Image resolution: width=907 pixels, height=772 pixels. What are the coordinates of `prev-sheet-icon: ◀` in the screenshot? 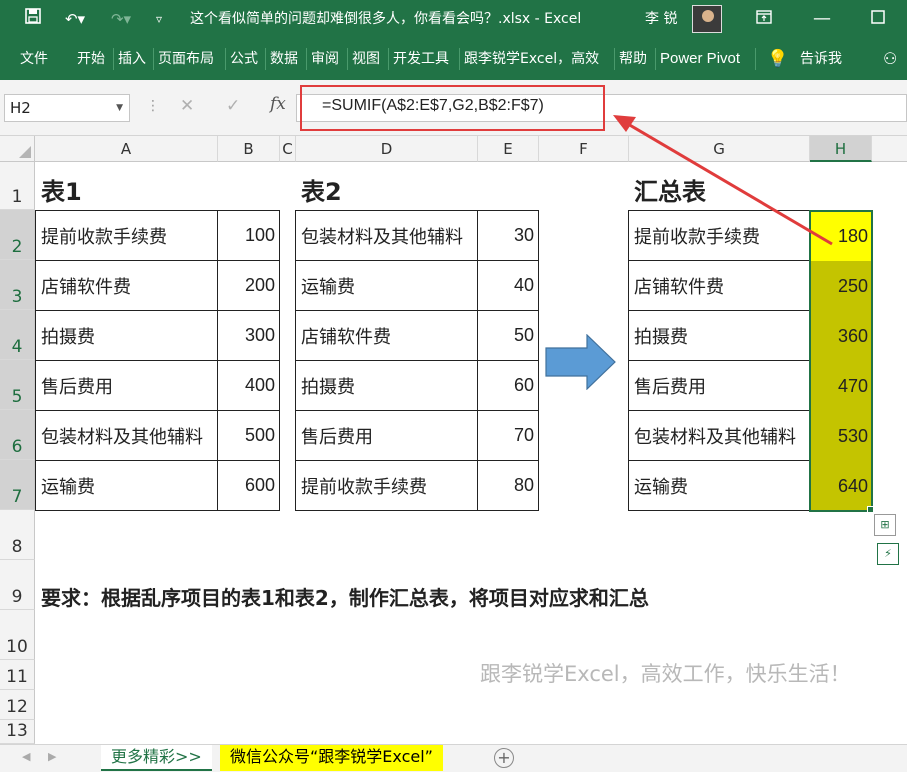 It's located at (26, 756).